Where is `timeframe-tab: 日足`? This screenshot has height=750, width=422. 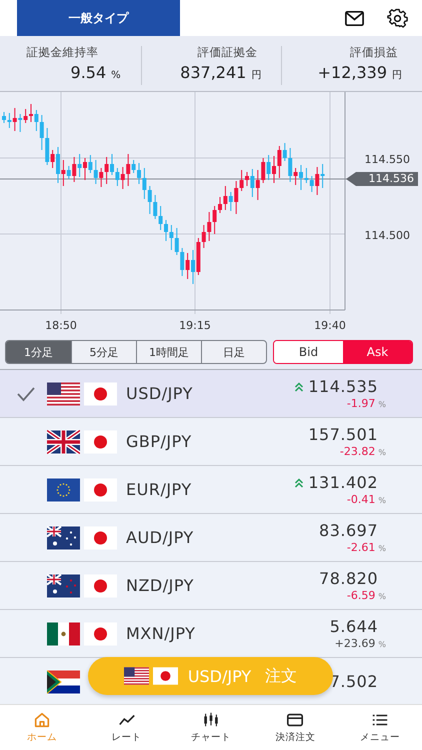 timeframe-tab: 日足 is located at coordinates (233, 352).